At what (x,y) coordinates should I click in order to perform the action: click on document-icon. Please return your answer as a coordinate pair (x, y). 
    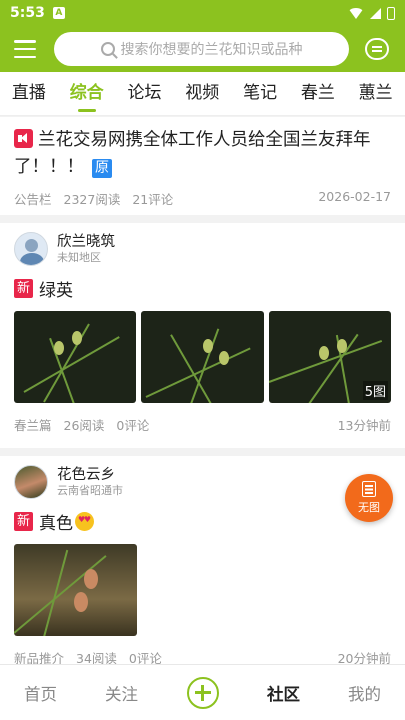
    Looking at the image, I should click on (369, 489).